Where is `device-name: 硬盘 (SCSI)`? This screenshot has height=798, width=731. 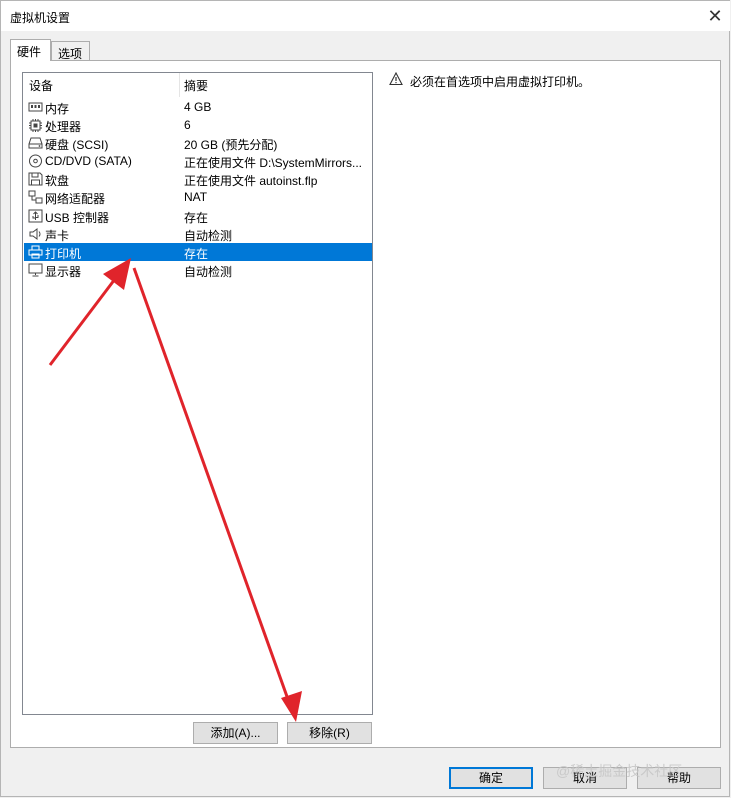
device-name: 硬盘 (SCSI) is located at coordinates (77, 145).